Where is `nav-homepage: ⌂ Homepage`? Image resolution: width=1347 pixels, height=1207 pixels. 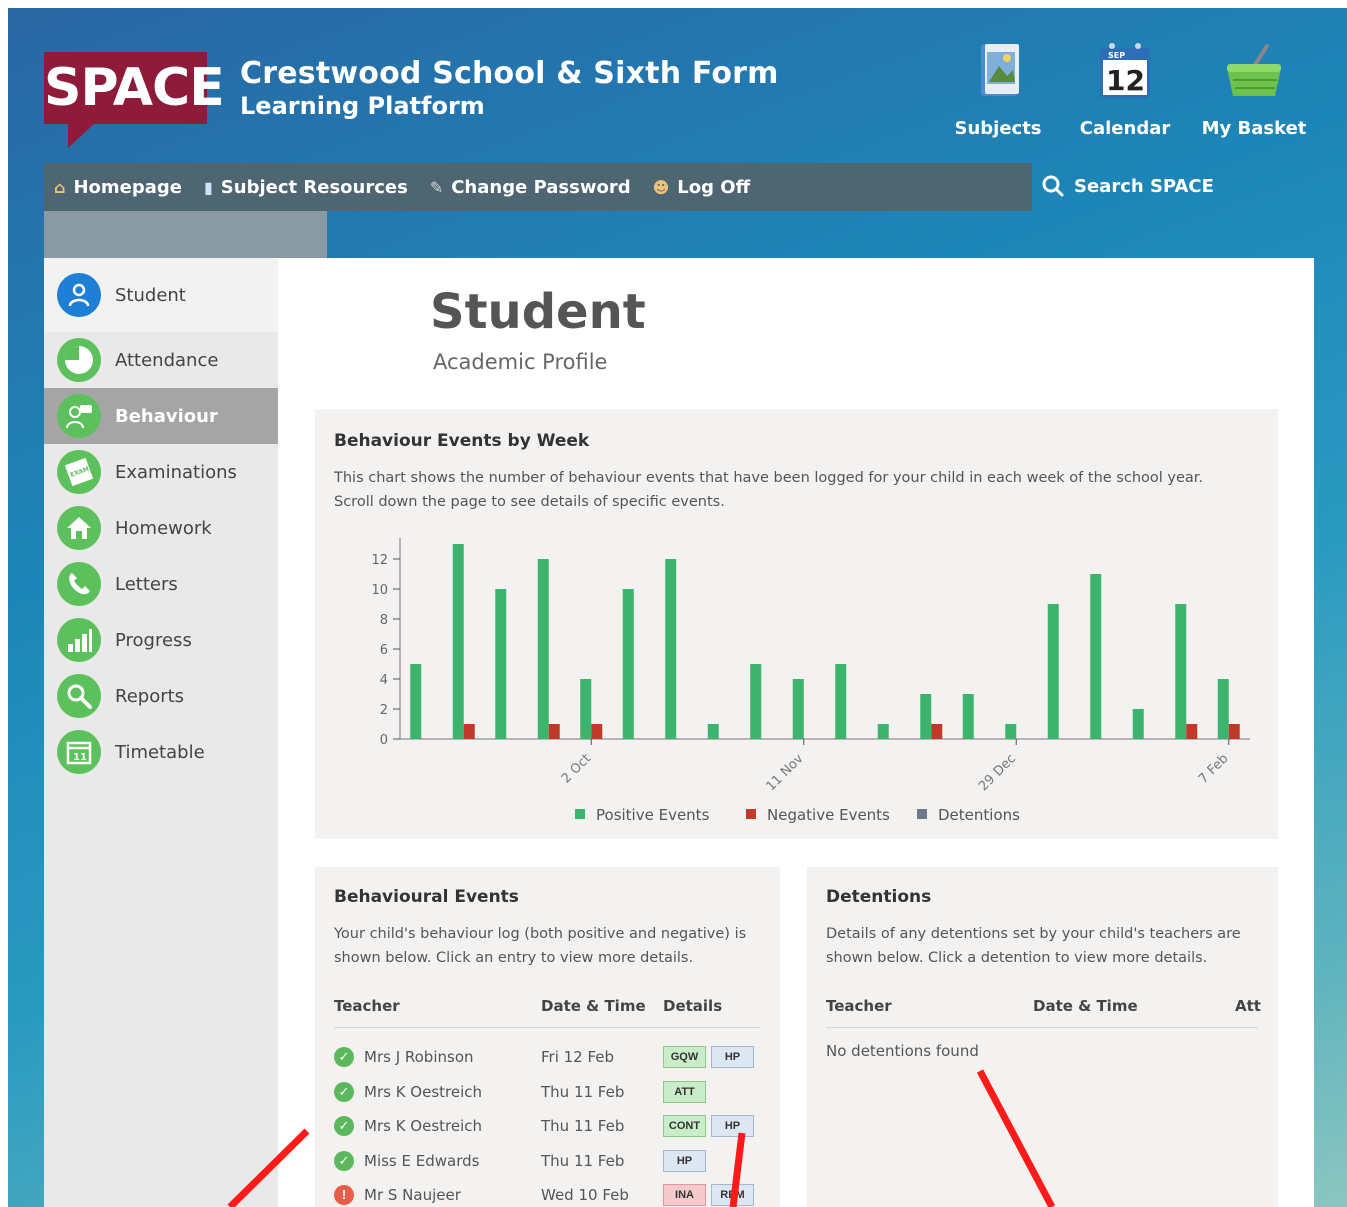
nav-homepage: ⌂ Homepage is located at coordinates (118, 187).